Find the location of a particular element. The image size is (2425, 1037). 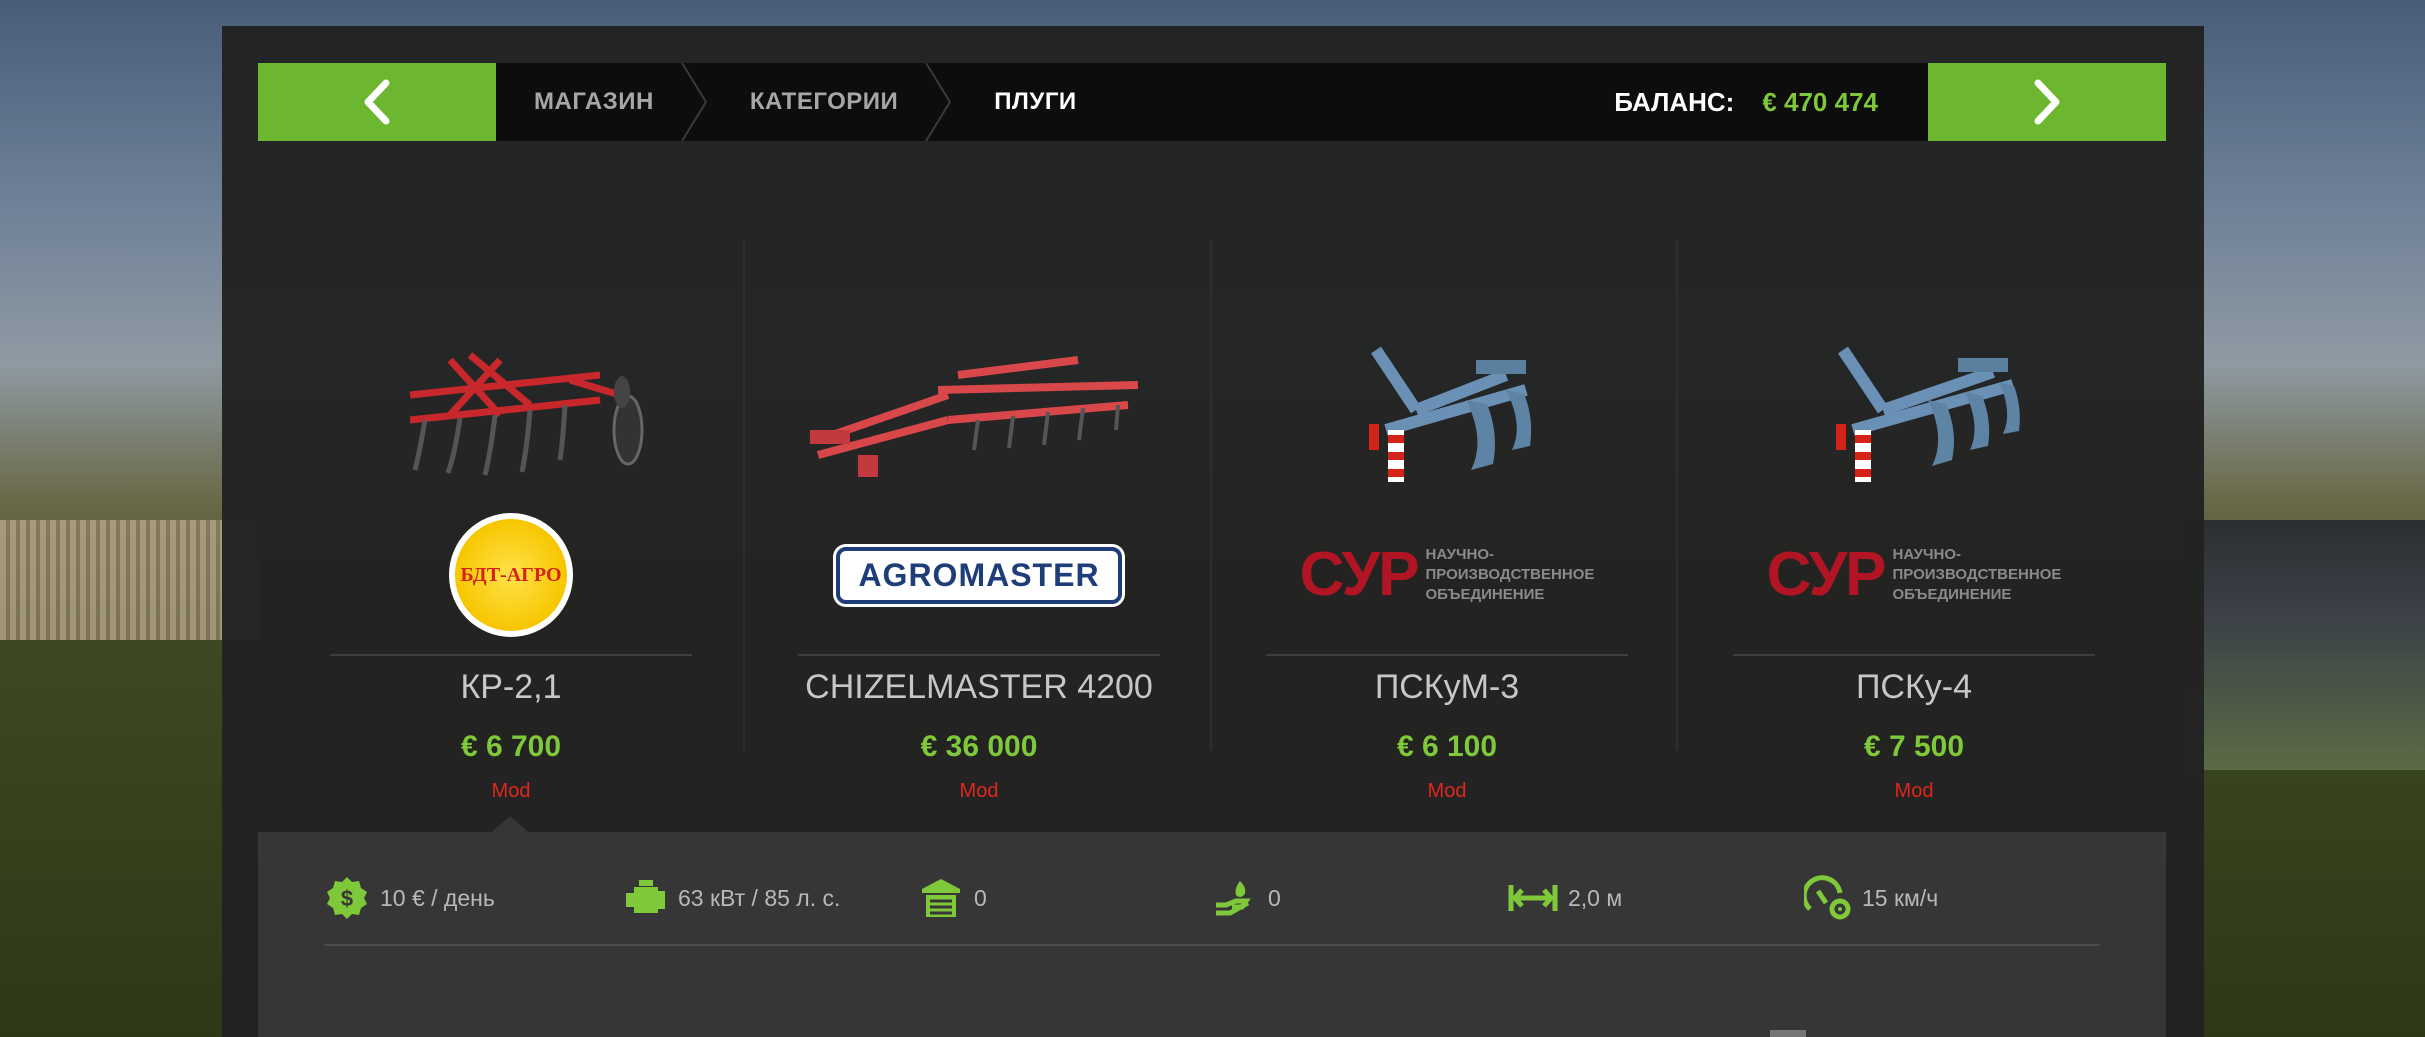

scrollbar-thumb is located at coordinates (1788, 1033).